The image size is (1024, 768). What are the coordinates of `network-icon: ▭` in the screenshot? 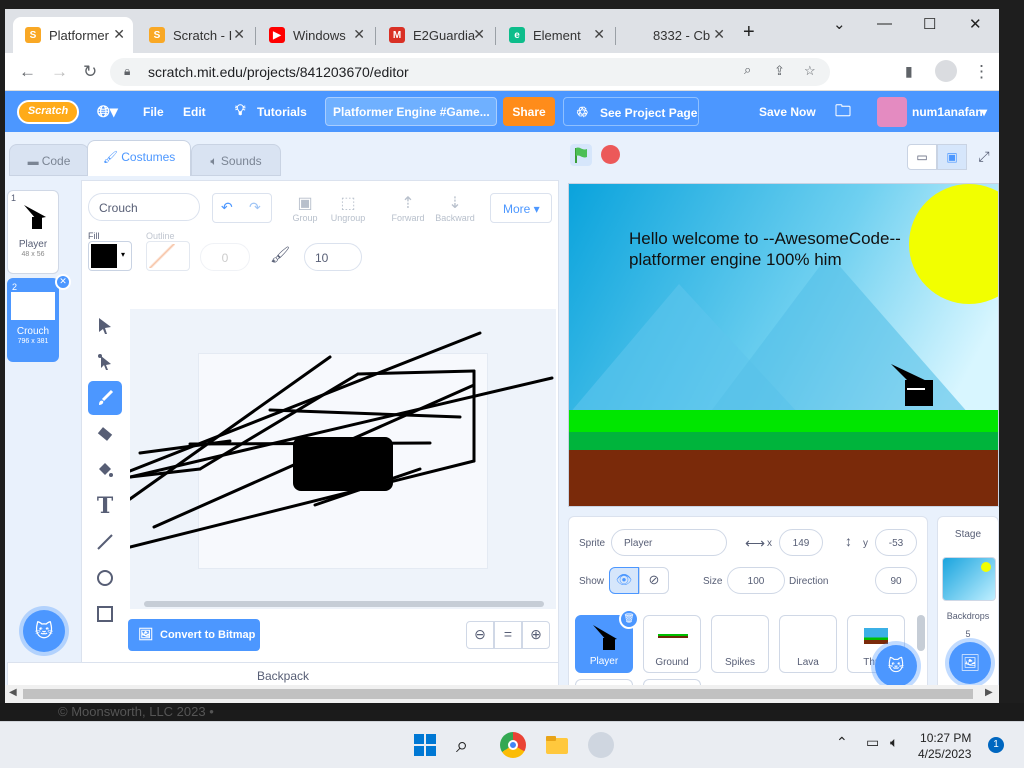 It's located at (872, 742).